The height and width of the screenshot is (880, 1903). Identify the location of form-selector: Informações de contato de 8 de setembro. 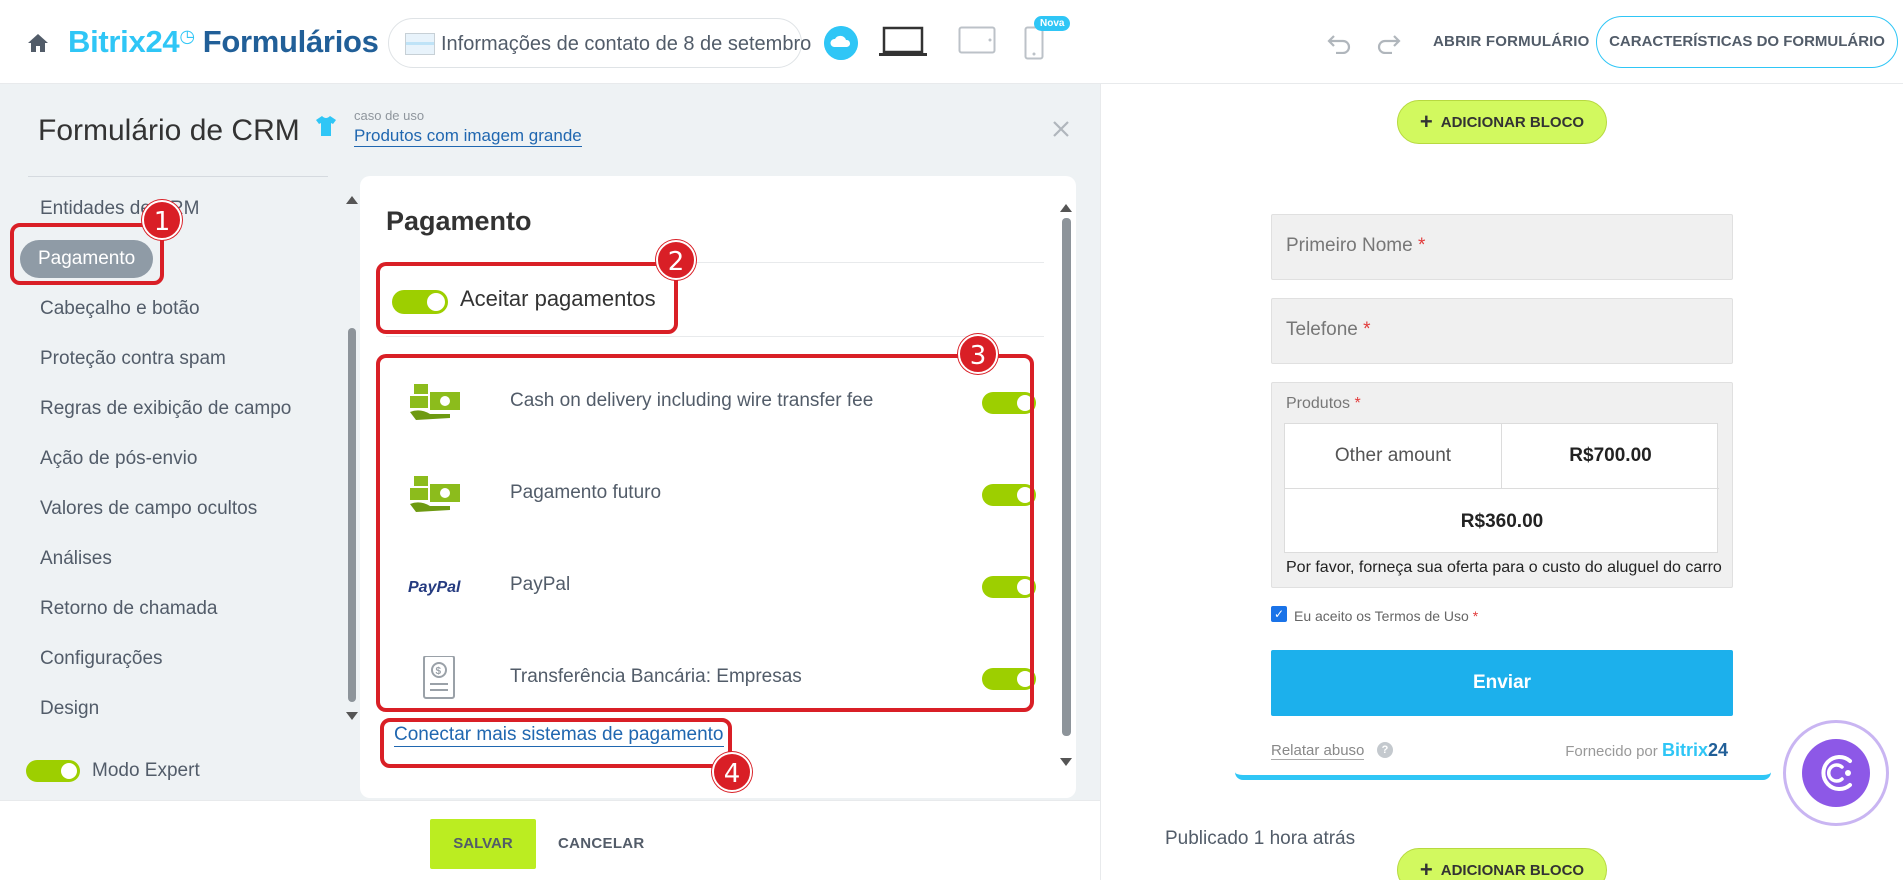
(599, 43).